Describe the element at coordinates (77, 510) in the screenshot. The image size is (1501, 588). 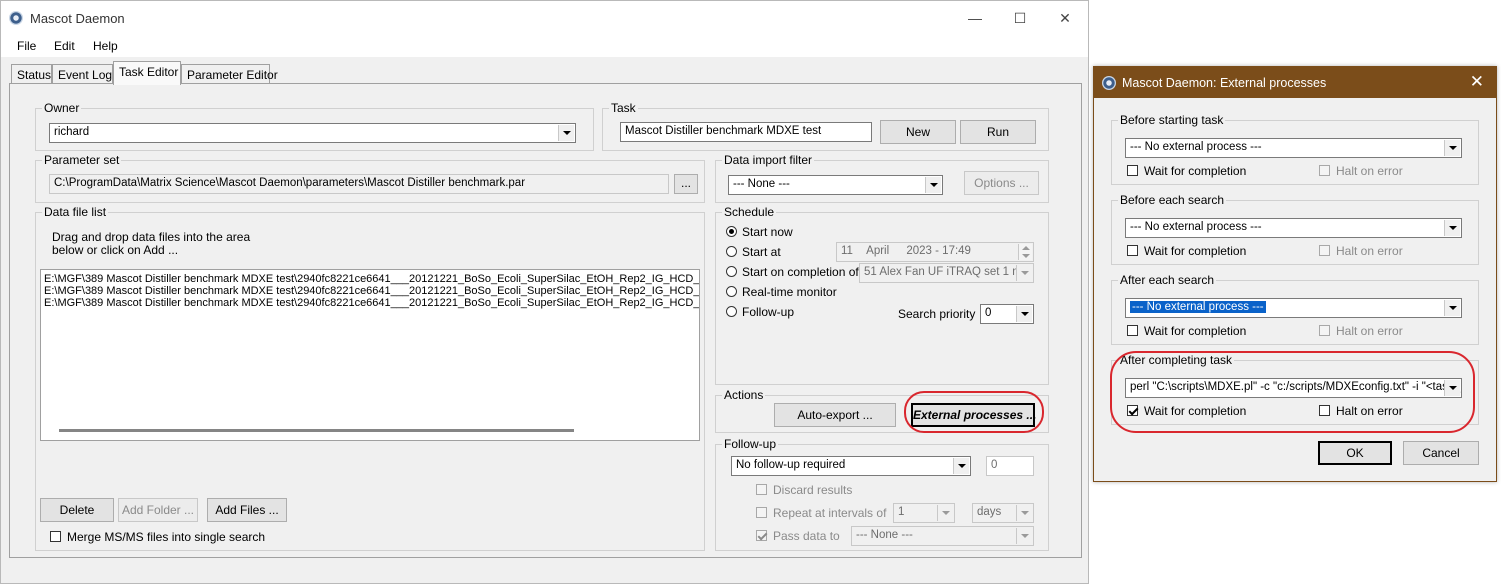
I see `delete-files-button: Delete` at that location.